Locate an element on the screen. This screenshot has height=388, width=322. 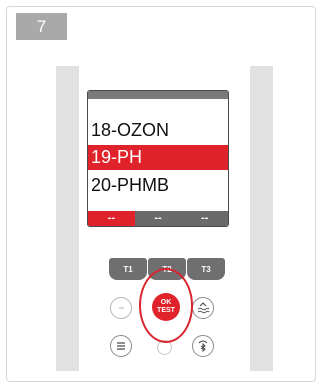
device-side-strip-right is located at coordinates (261, 218).